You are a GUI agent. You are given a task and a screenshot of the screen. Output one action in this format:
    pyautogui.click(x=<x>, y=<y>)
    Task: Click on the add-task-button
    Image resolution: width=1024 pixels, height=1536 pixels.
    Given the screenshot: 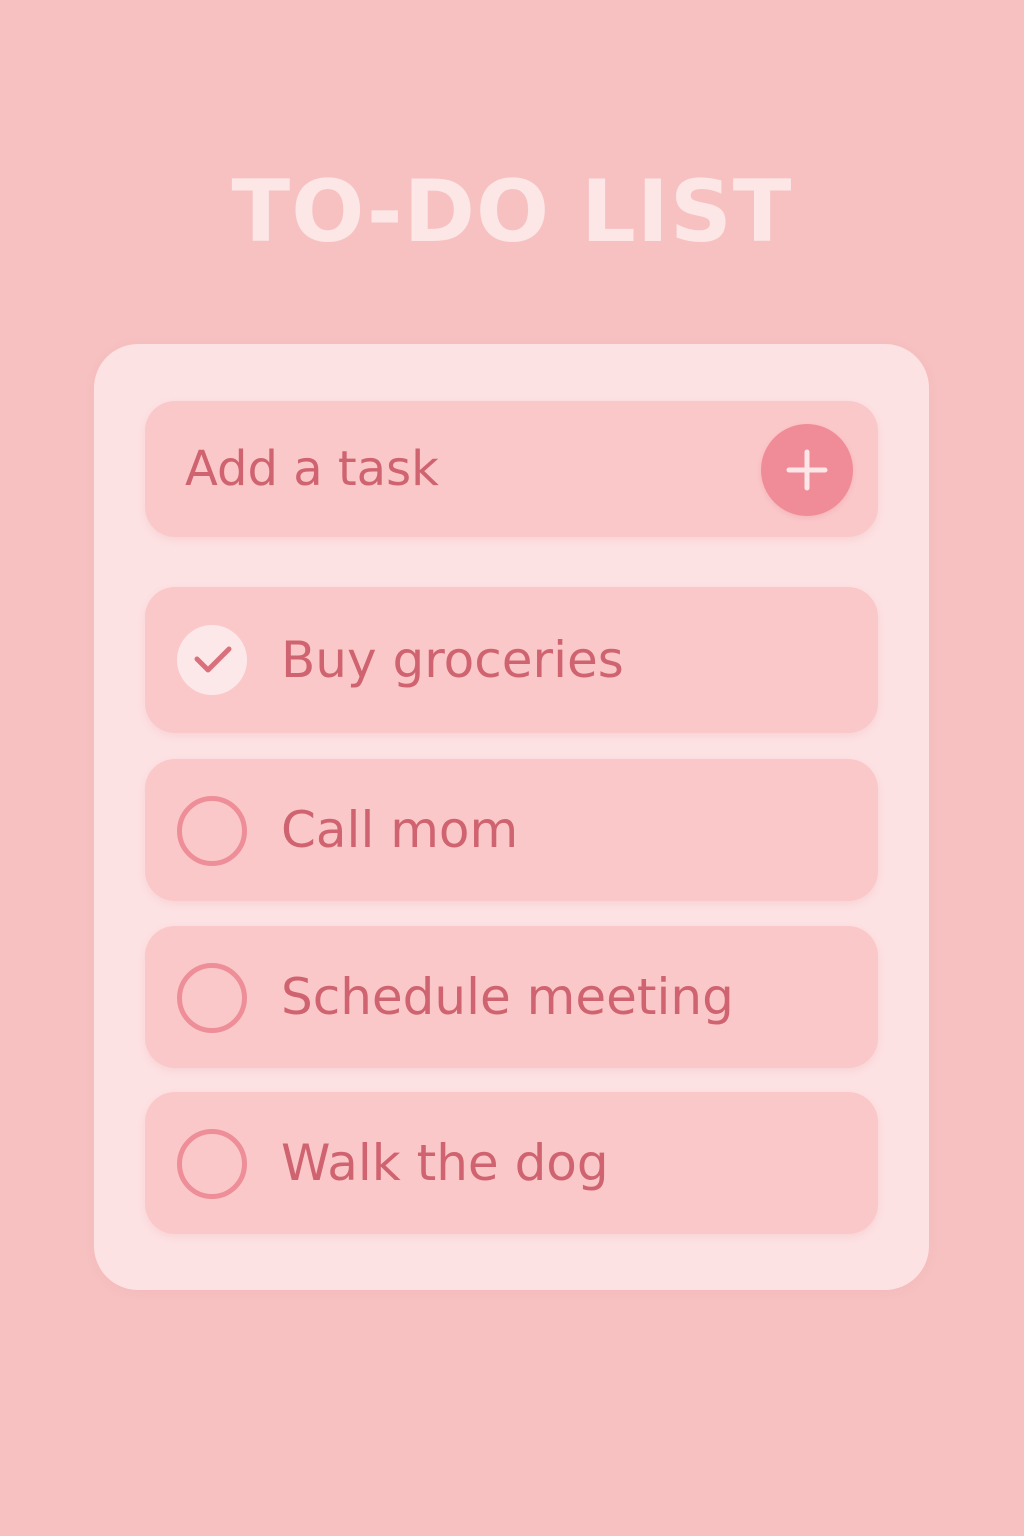 What is the action you would take?
    pyautogui.click(x=807, y=470)
    